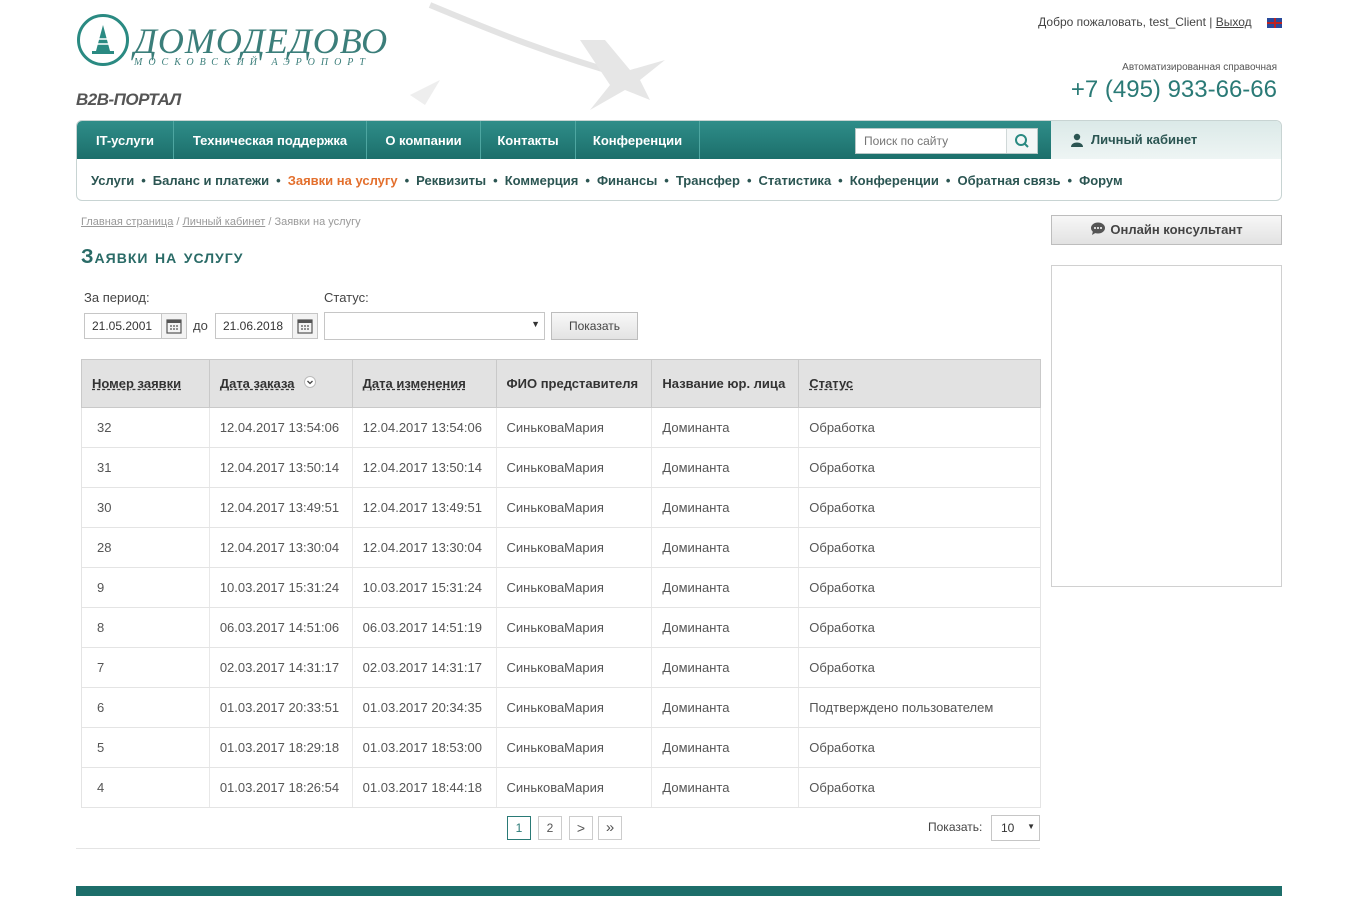 Image resolution: width=1346 pixels, height=905 pixels. What do you see at coordinates (679, 891) in the screenshot?
I see `footer-bar` at bounding box center [679, 891].